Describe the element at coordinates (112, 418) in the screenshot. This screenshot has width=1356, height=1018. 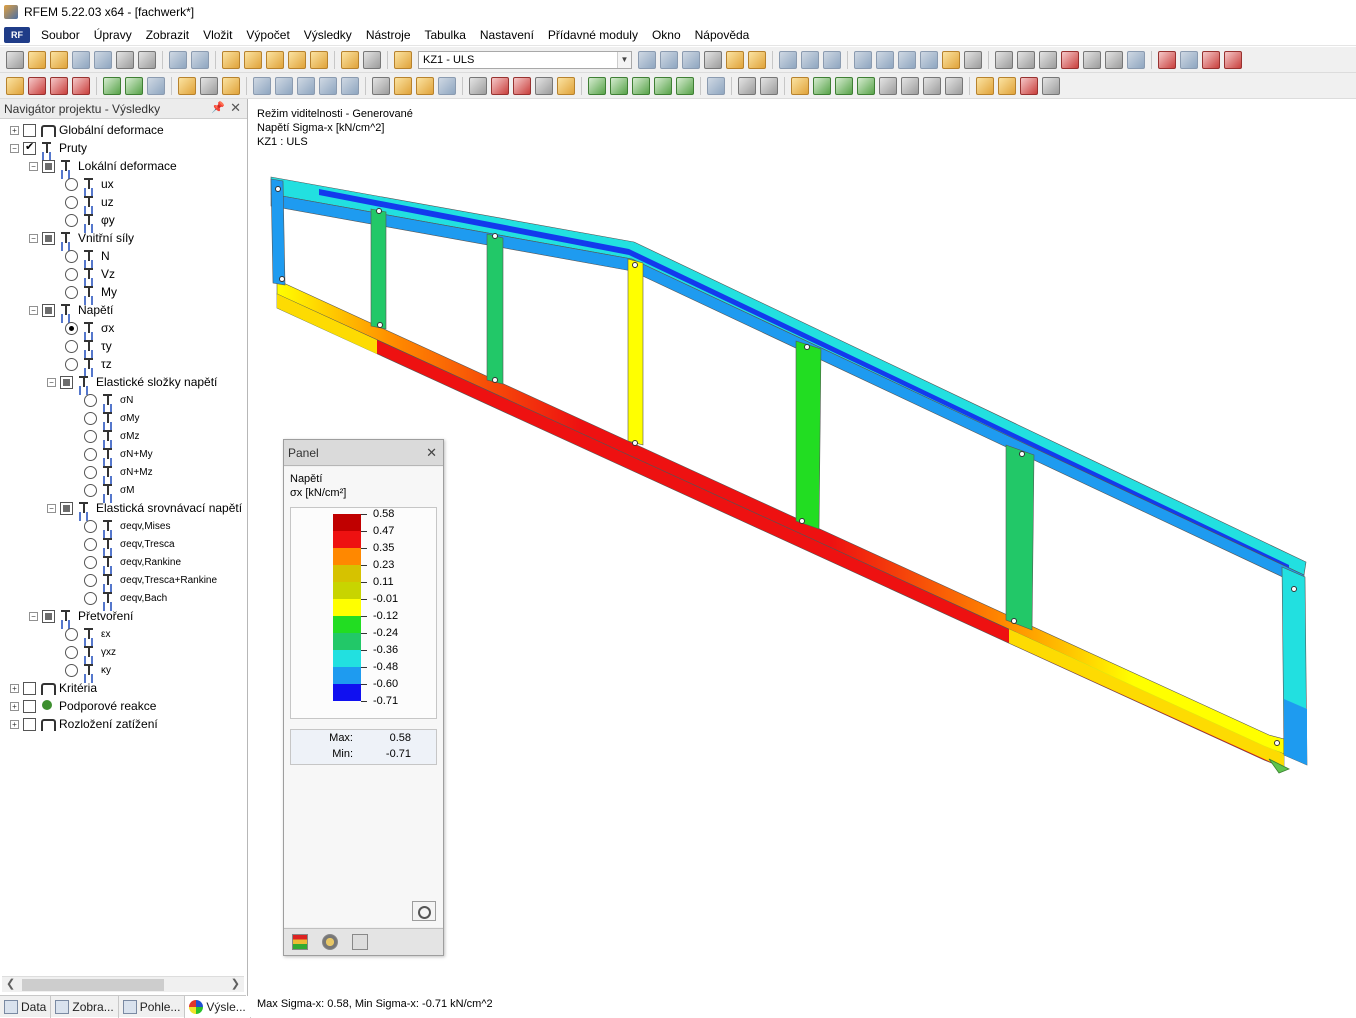
I see `tree-node-sigma-my: σMy` at that location.